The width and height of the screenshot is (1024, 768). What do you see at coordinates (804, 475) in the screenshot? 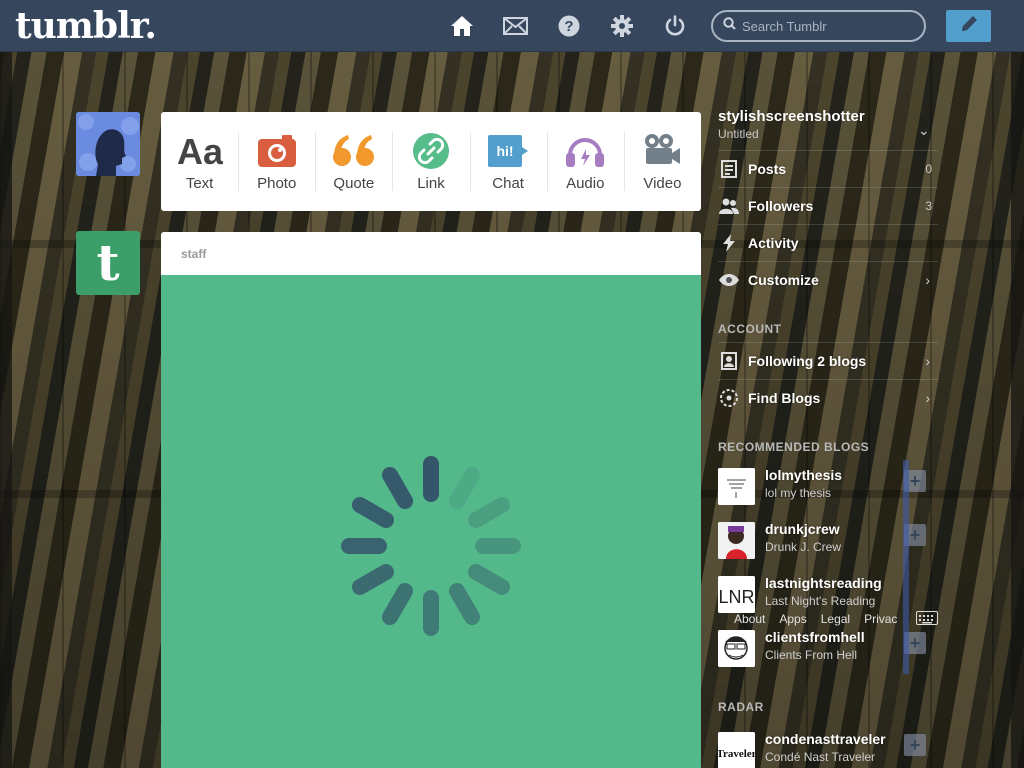
I see `blog-name: lolmythesis` at bounding box center [804, 475].